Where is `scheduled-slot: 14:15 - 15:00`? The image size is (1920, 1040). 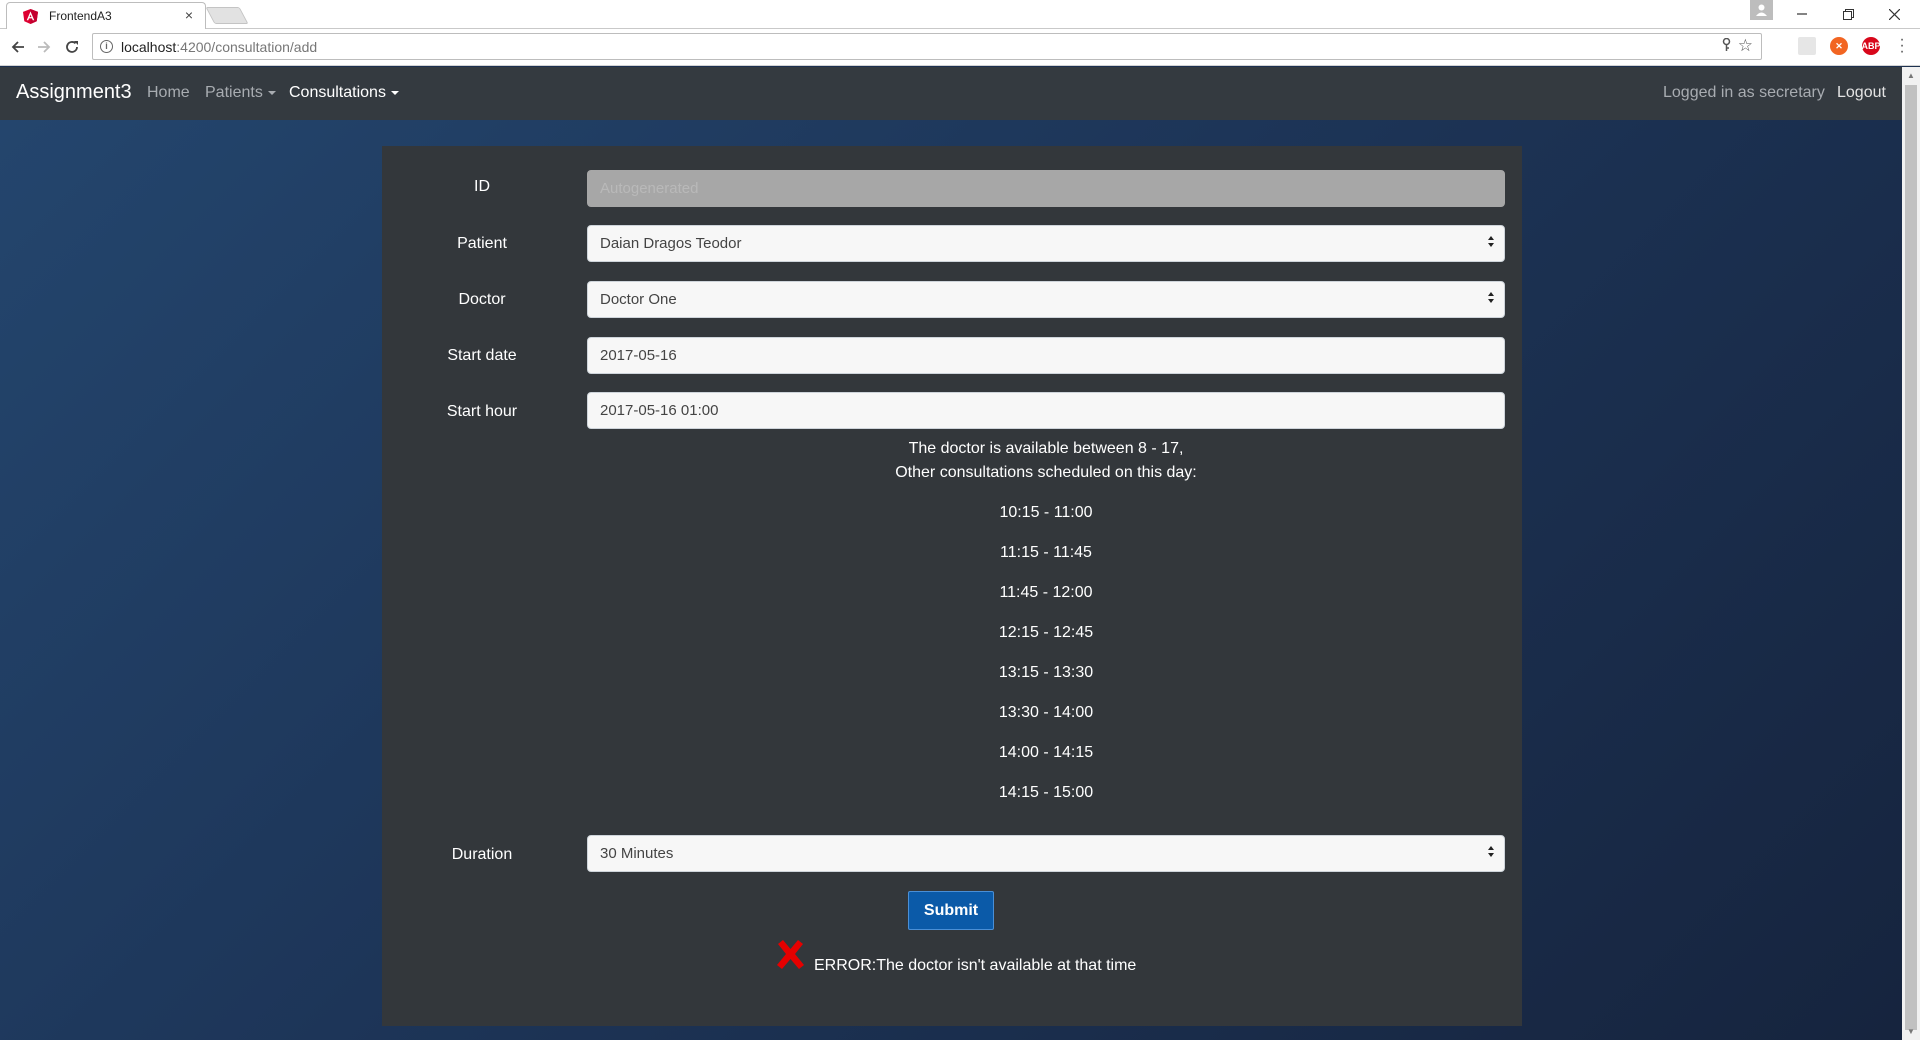
scheduled-slot: 14:15 - 15:00 is located at coordinates (1046, 792).